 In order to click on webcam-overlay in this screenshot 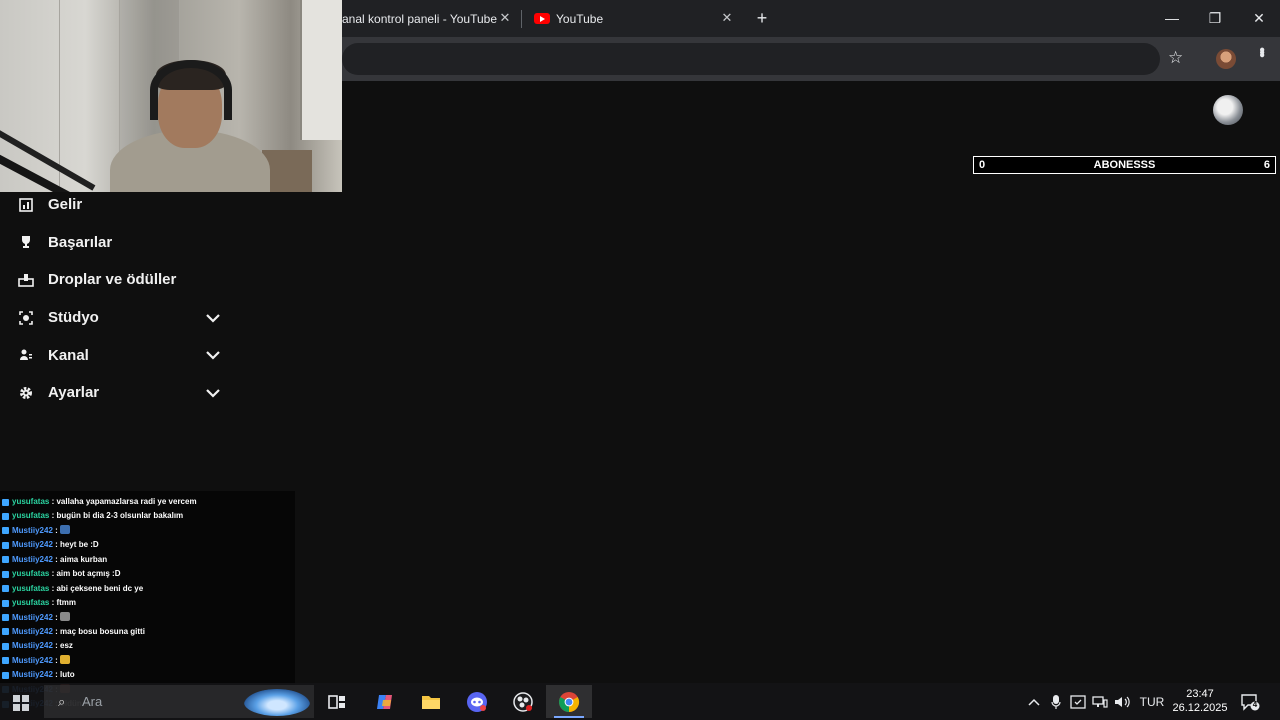, I will do `click(171, 96)`.